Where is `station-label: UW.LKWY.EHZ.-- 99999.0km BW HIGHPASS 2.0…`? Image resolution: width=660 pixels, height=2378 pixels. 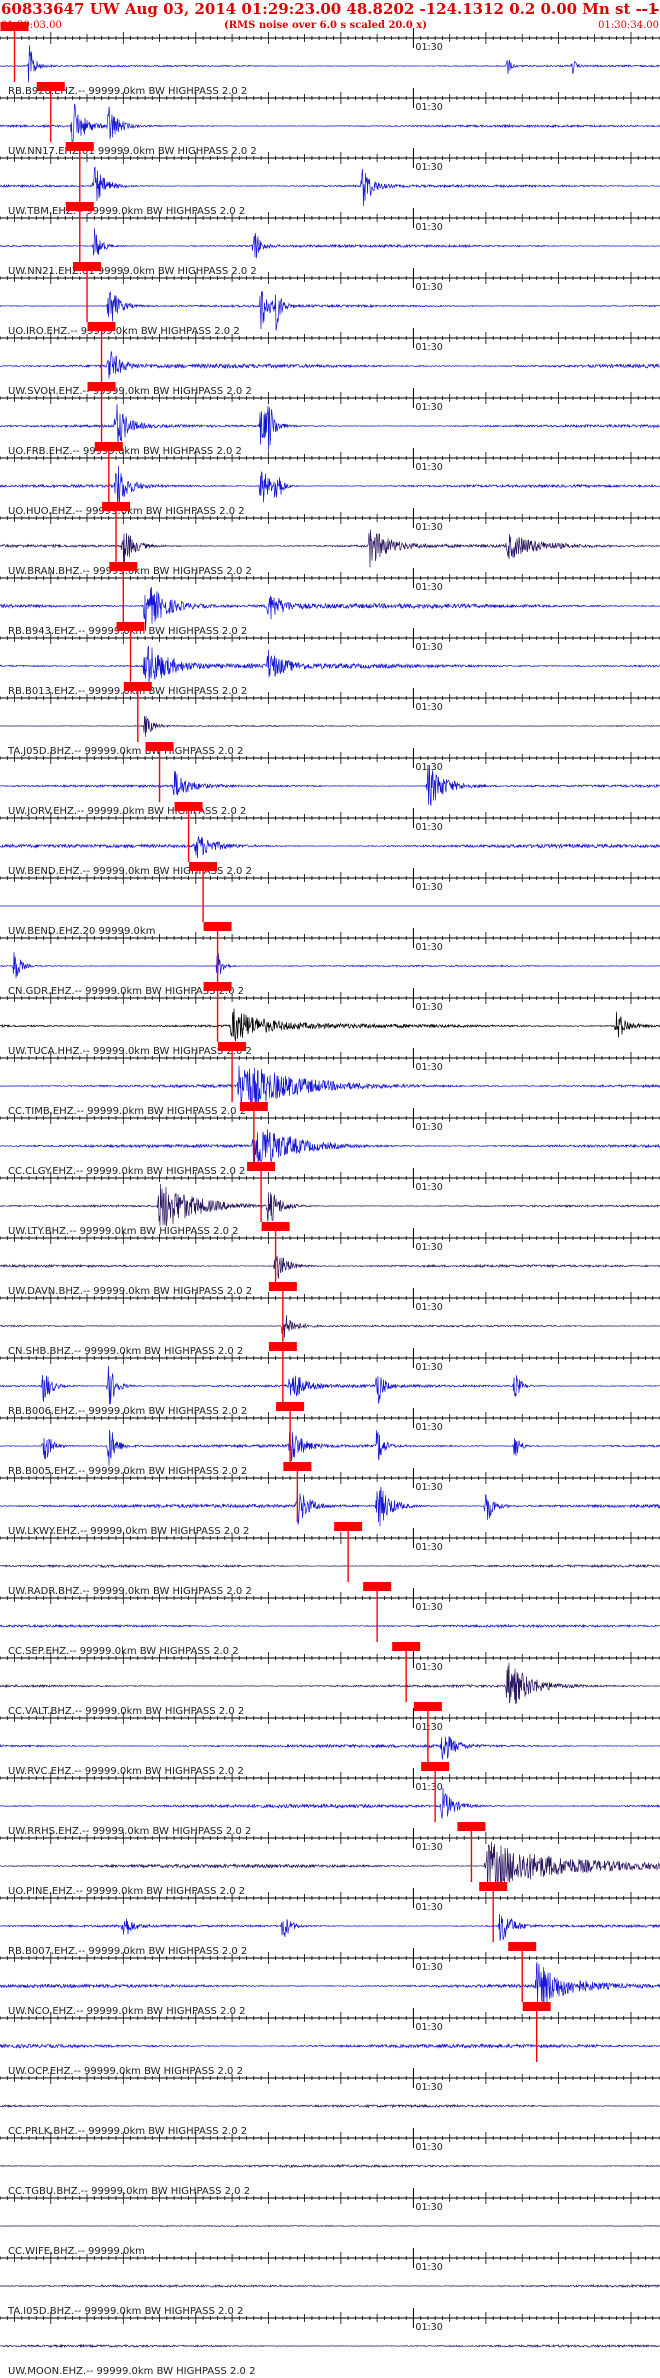
station-label: UW.LKWY.EHZ.-- 99999.0km BW HIGHPASS 2.0… is located at coordinates (128, 1531).